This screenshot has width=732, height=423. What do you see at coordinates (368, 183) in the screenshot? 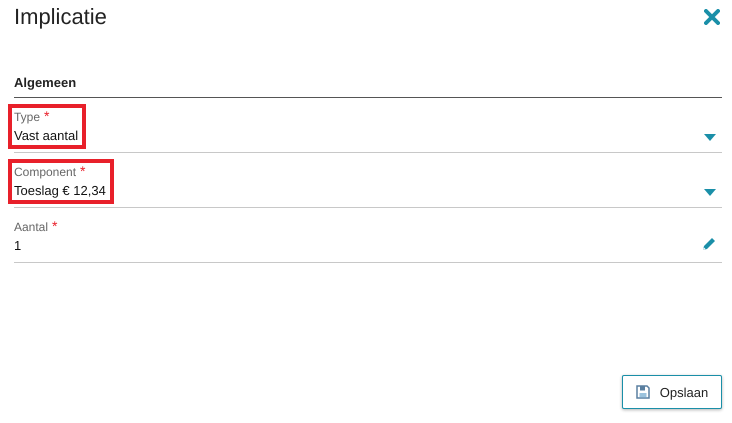
I see `form-field: Component * Toeslag € 12,34` at bounding box center [368, 183].